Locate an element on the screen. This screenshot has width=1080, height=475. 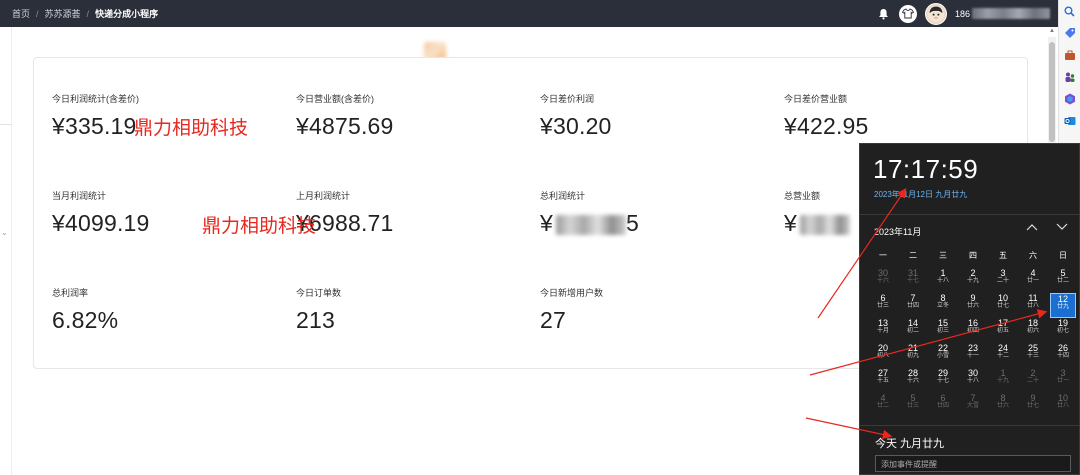
calendar-day: 20 初八 is located at coordinates (883, 355).